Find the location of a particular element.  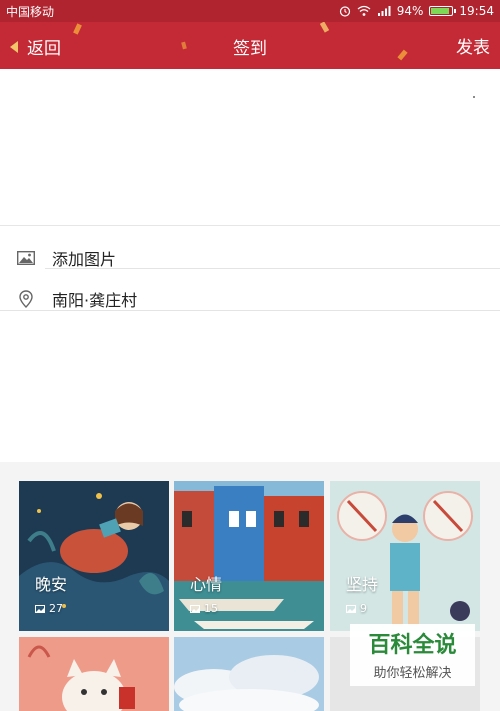

status-icons: 94% 19:54 is located at coordinates (416, 11).